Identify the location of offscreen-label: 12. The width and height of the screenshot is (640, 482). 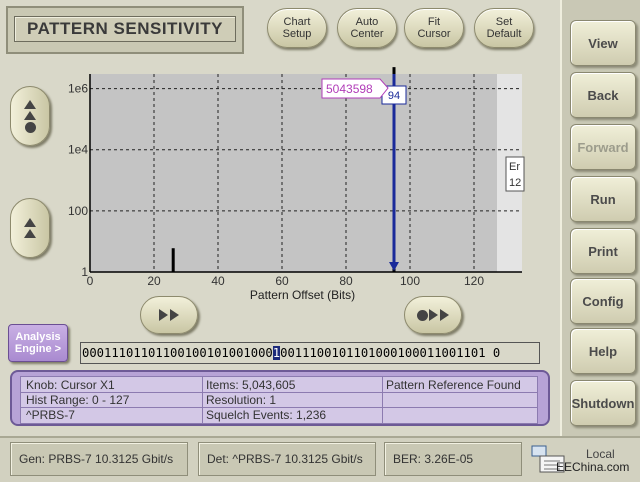
(515, 183).